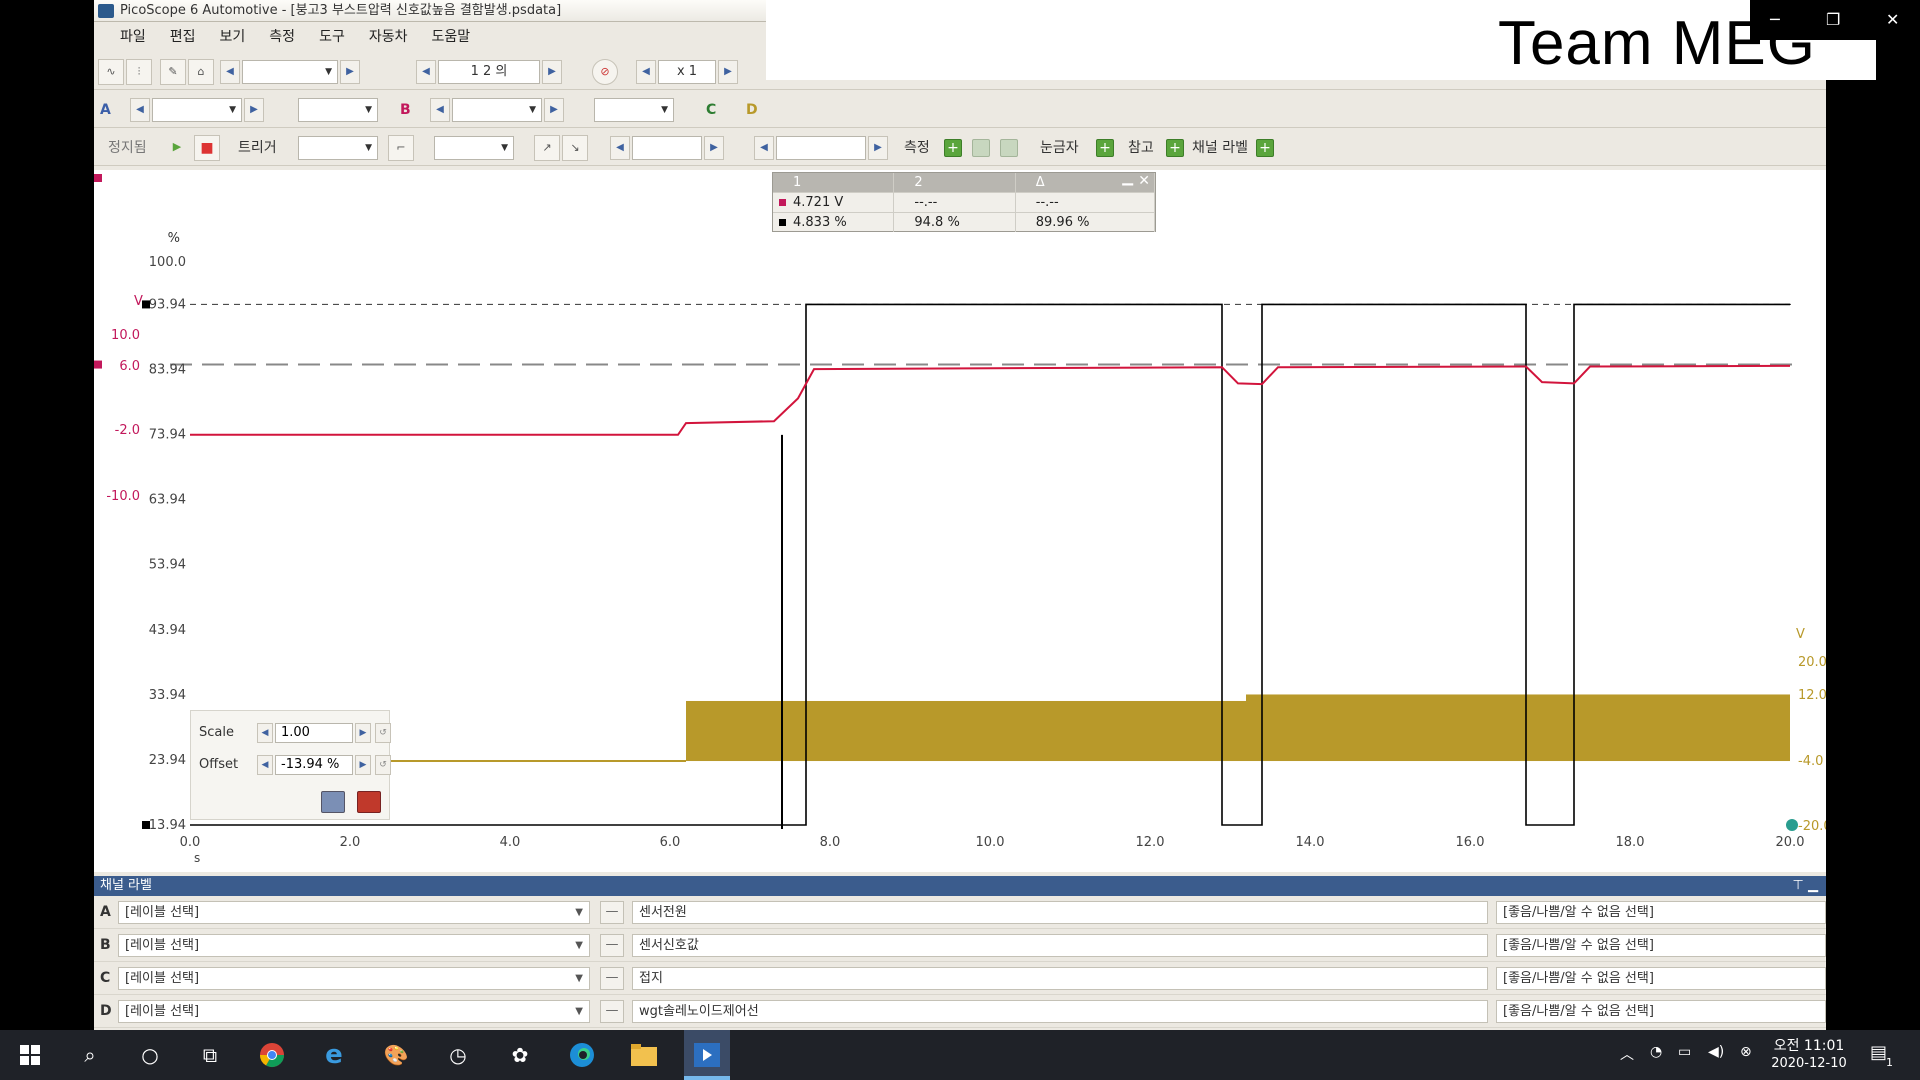 The image size is (1920, 1080). Describe the element at coordinates (714, 148) in the screenshot. I see `threshold-next-button: ▶` at that location.